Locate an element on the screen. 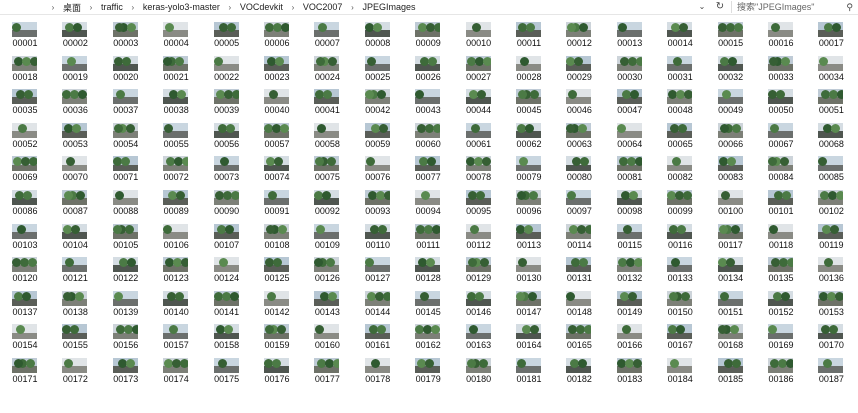  file-item: 00051 is located at coordinates (831, 98).